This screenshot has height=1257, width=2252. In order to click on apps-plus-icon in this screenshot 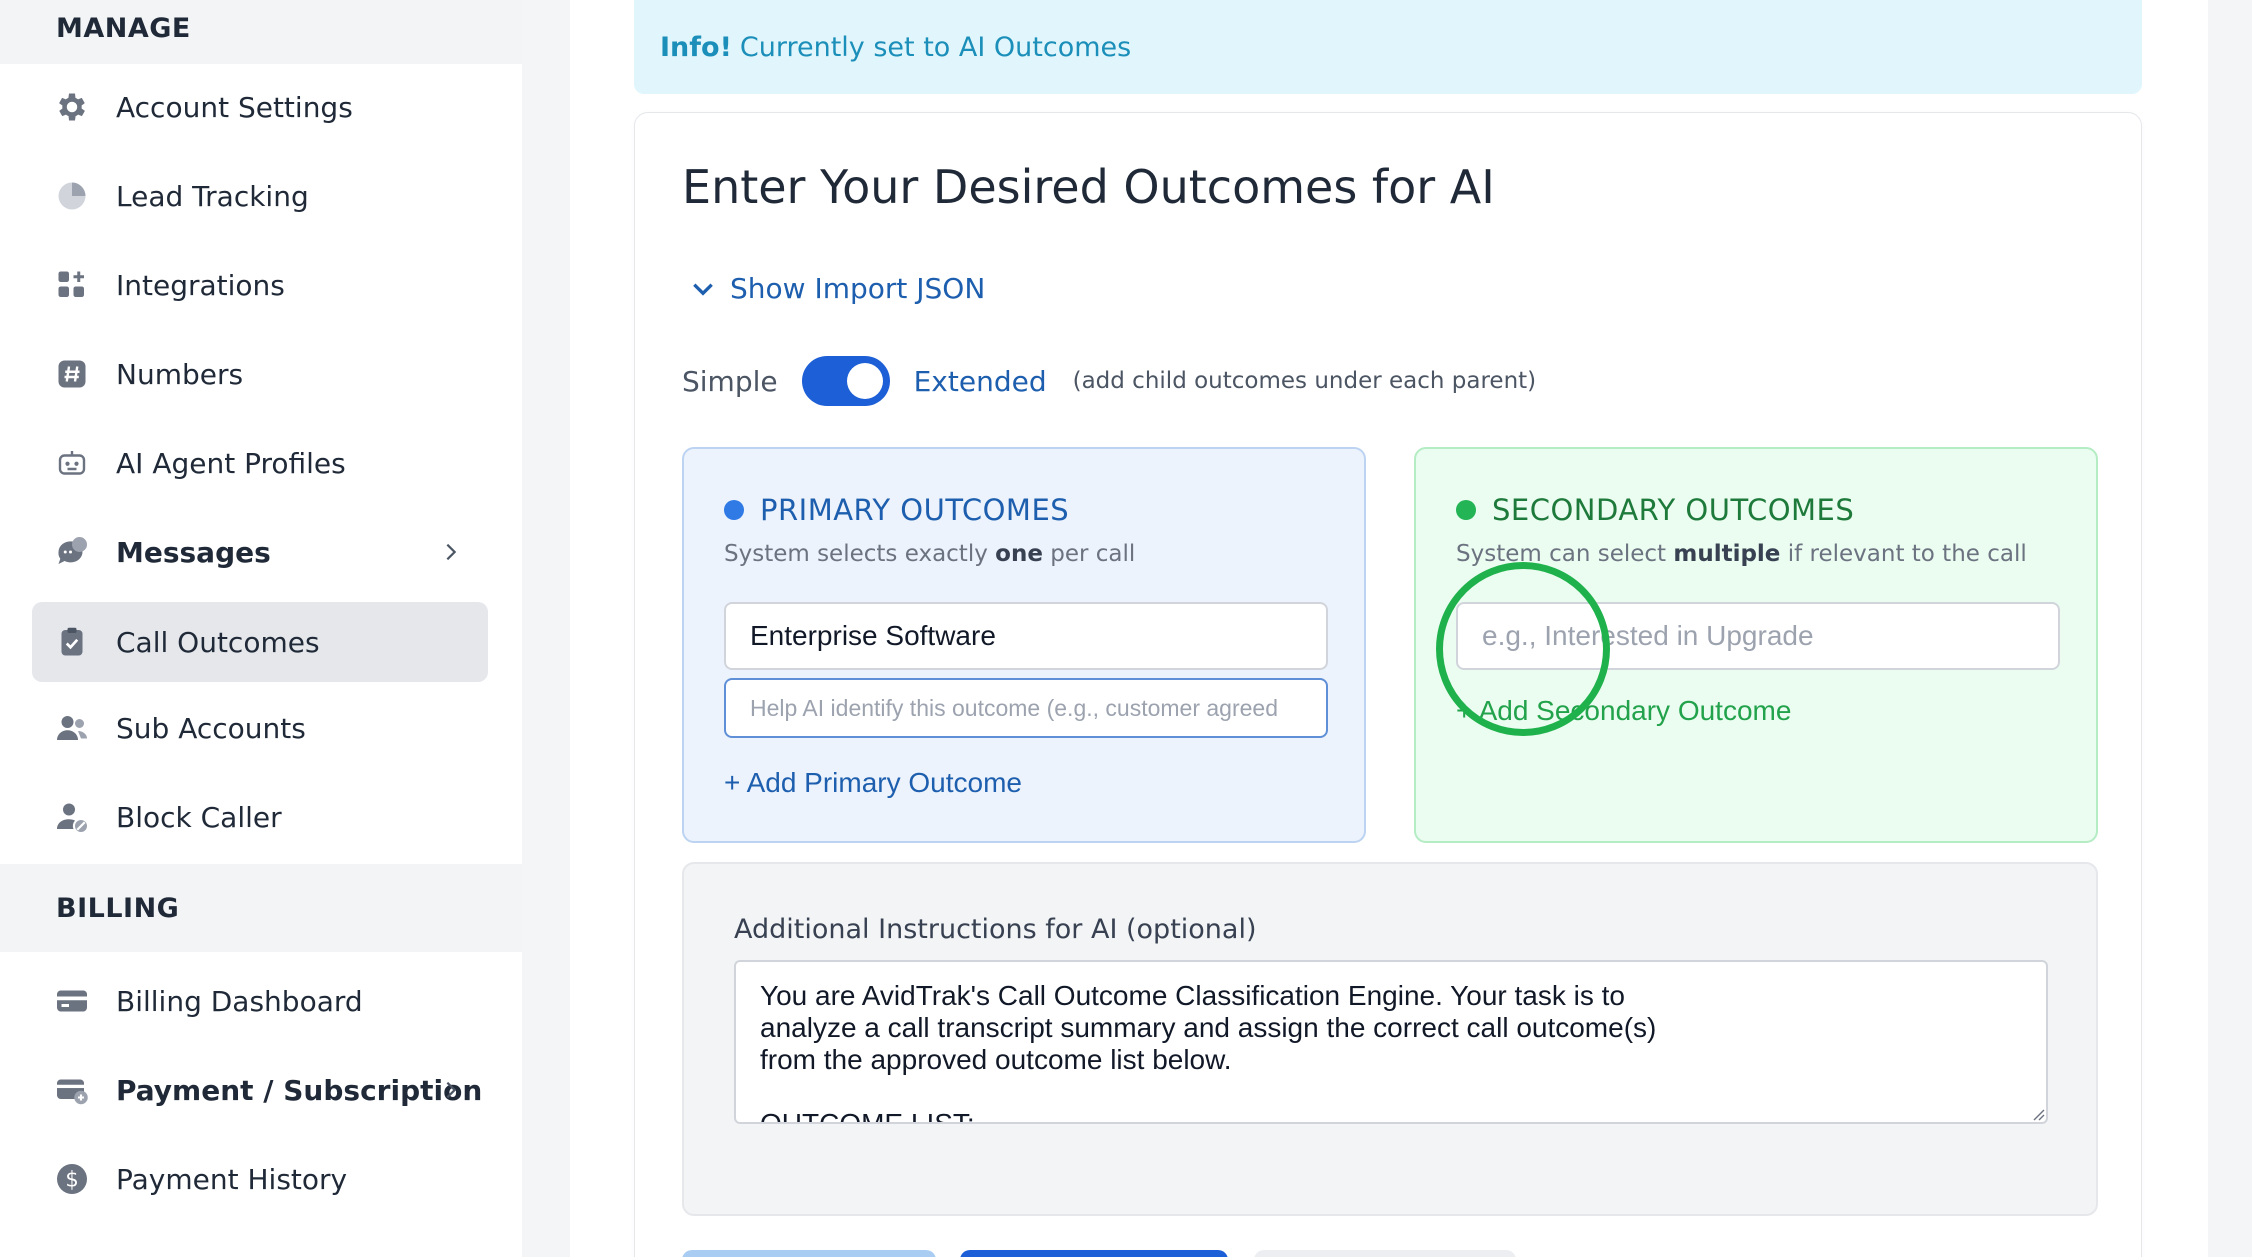, I will do `click(72, 285)`.